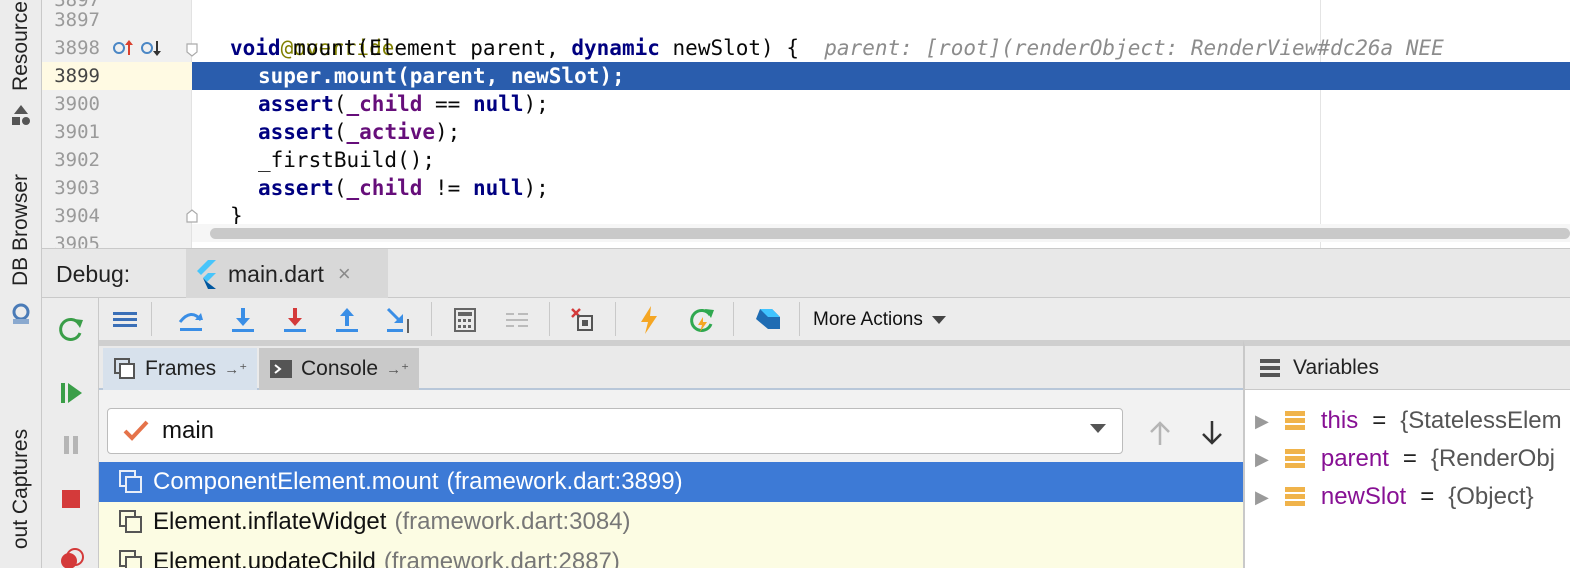  I want to click on hot-restart-icon, so click(702, 320).